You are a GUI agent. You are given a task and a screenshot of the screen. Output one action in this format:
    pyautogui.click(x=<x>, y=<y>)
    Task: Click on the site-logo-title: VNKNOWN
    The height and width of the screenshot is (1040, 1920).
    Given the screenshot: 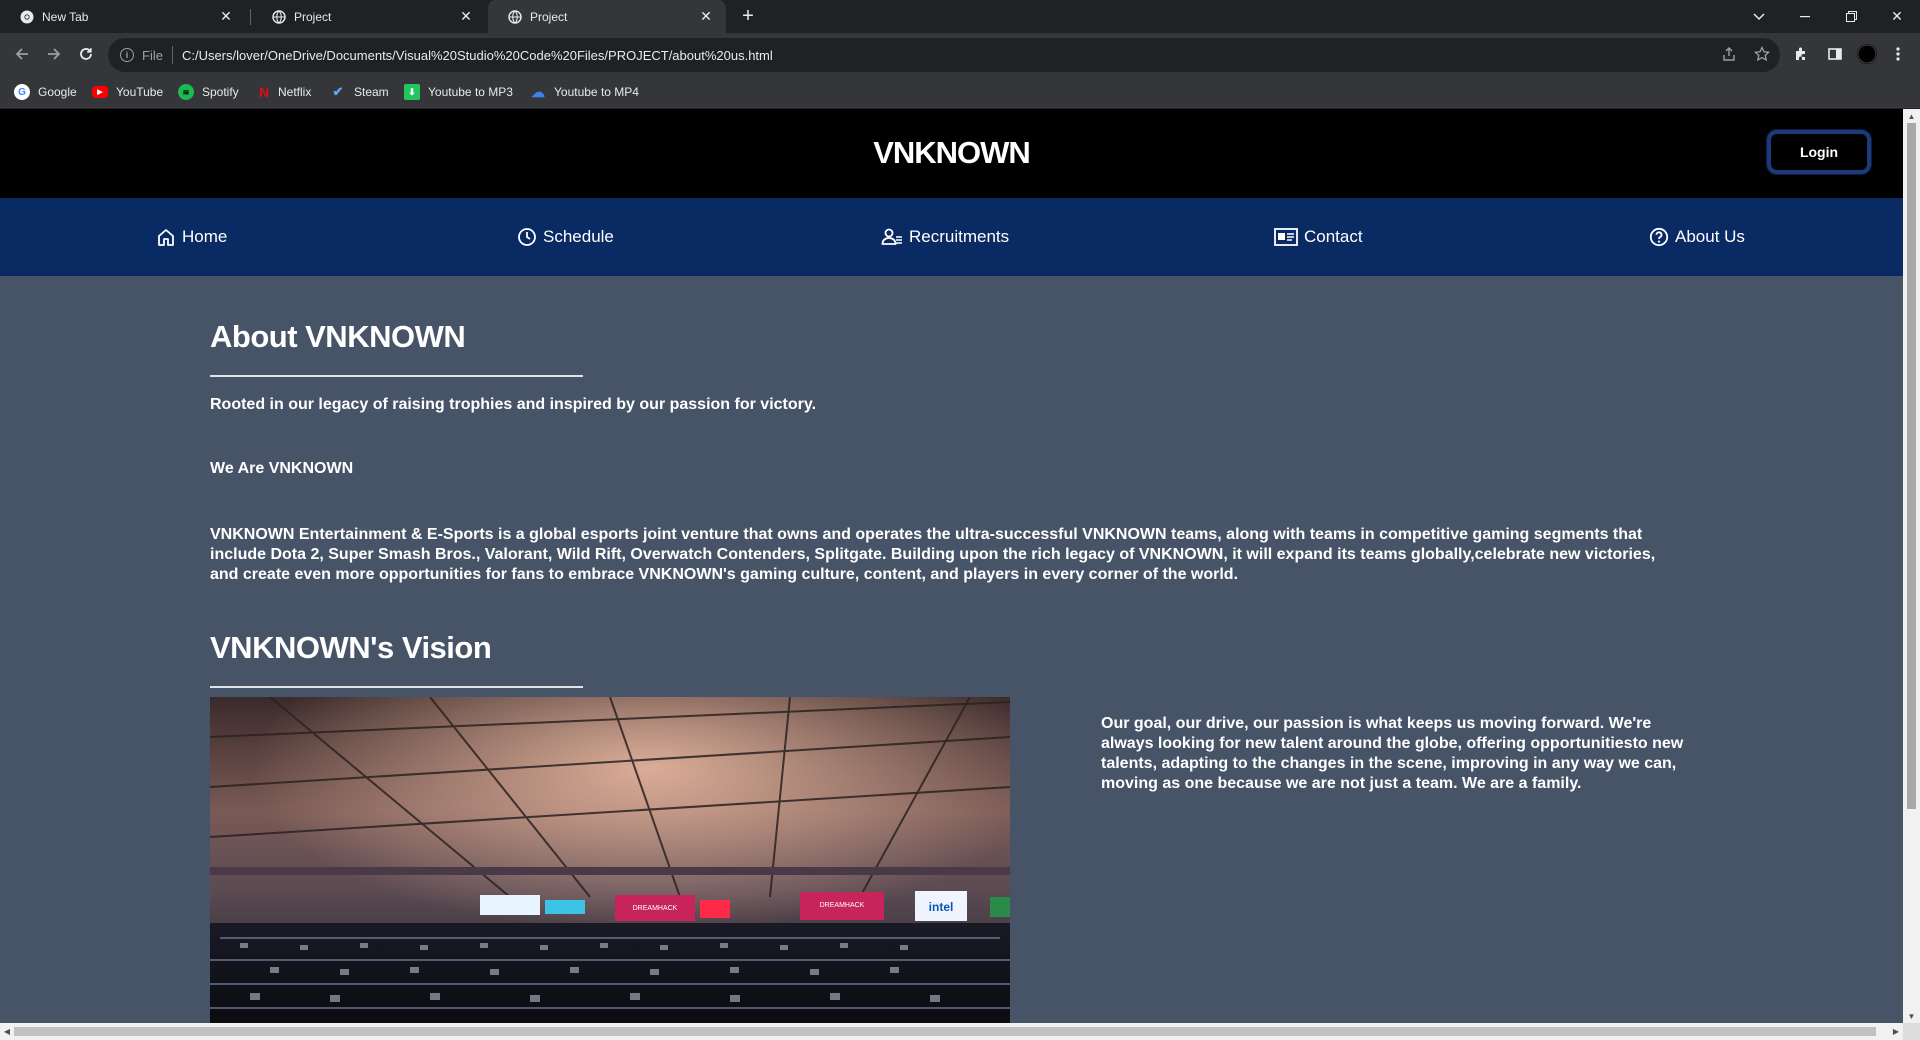 What is the action you would take?
    pyautogui.click(x=951, y=153)
    